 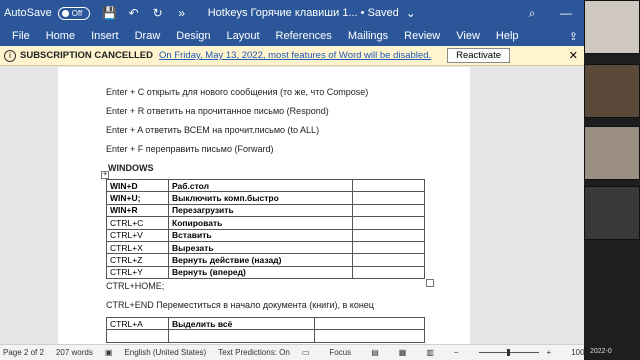 I want to click on doc-line: Enter + F переправить письмо (Forward), so click(x=189, y=149).